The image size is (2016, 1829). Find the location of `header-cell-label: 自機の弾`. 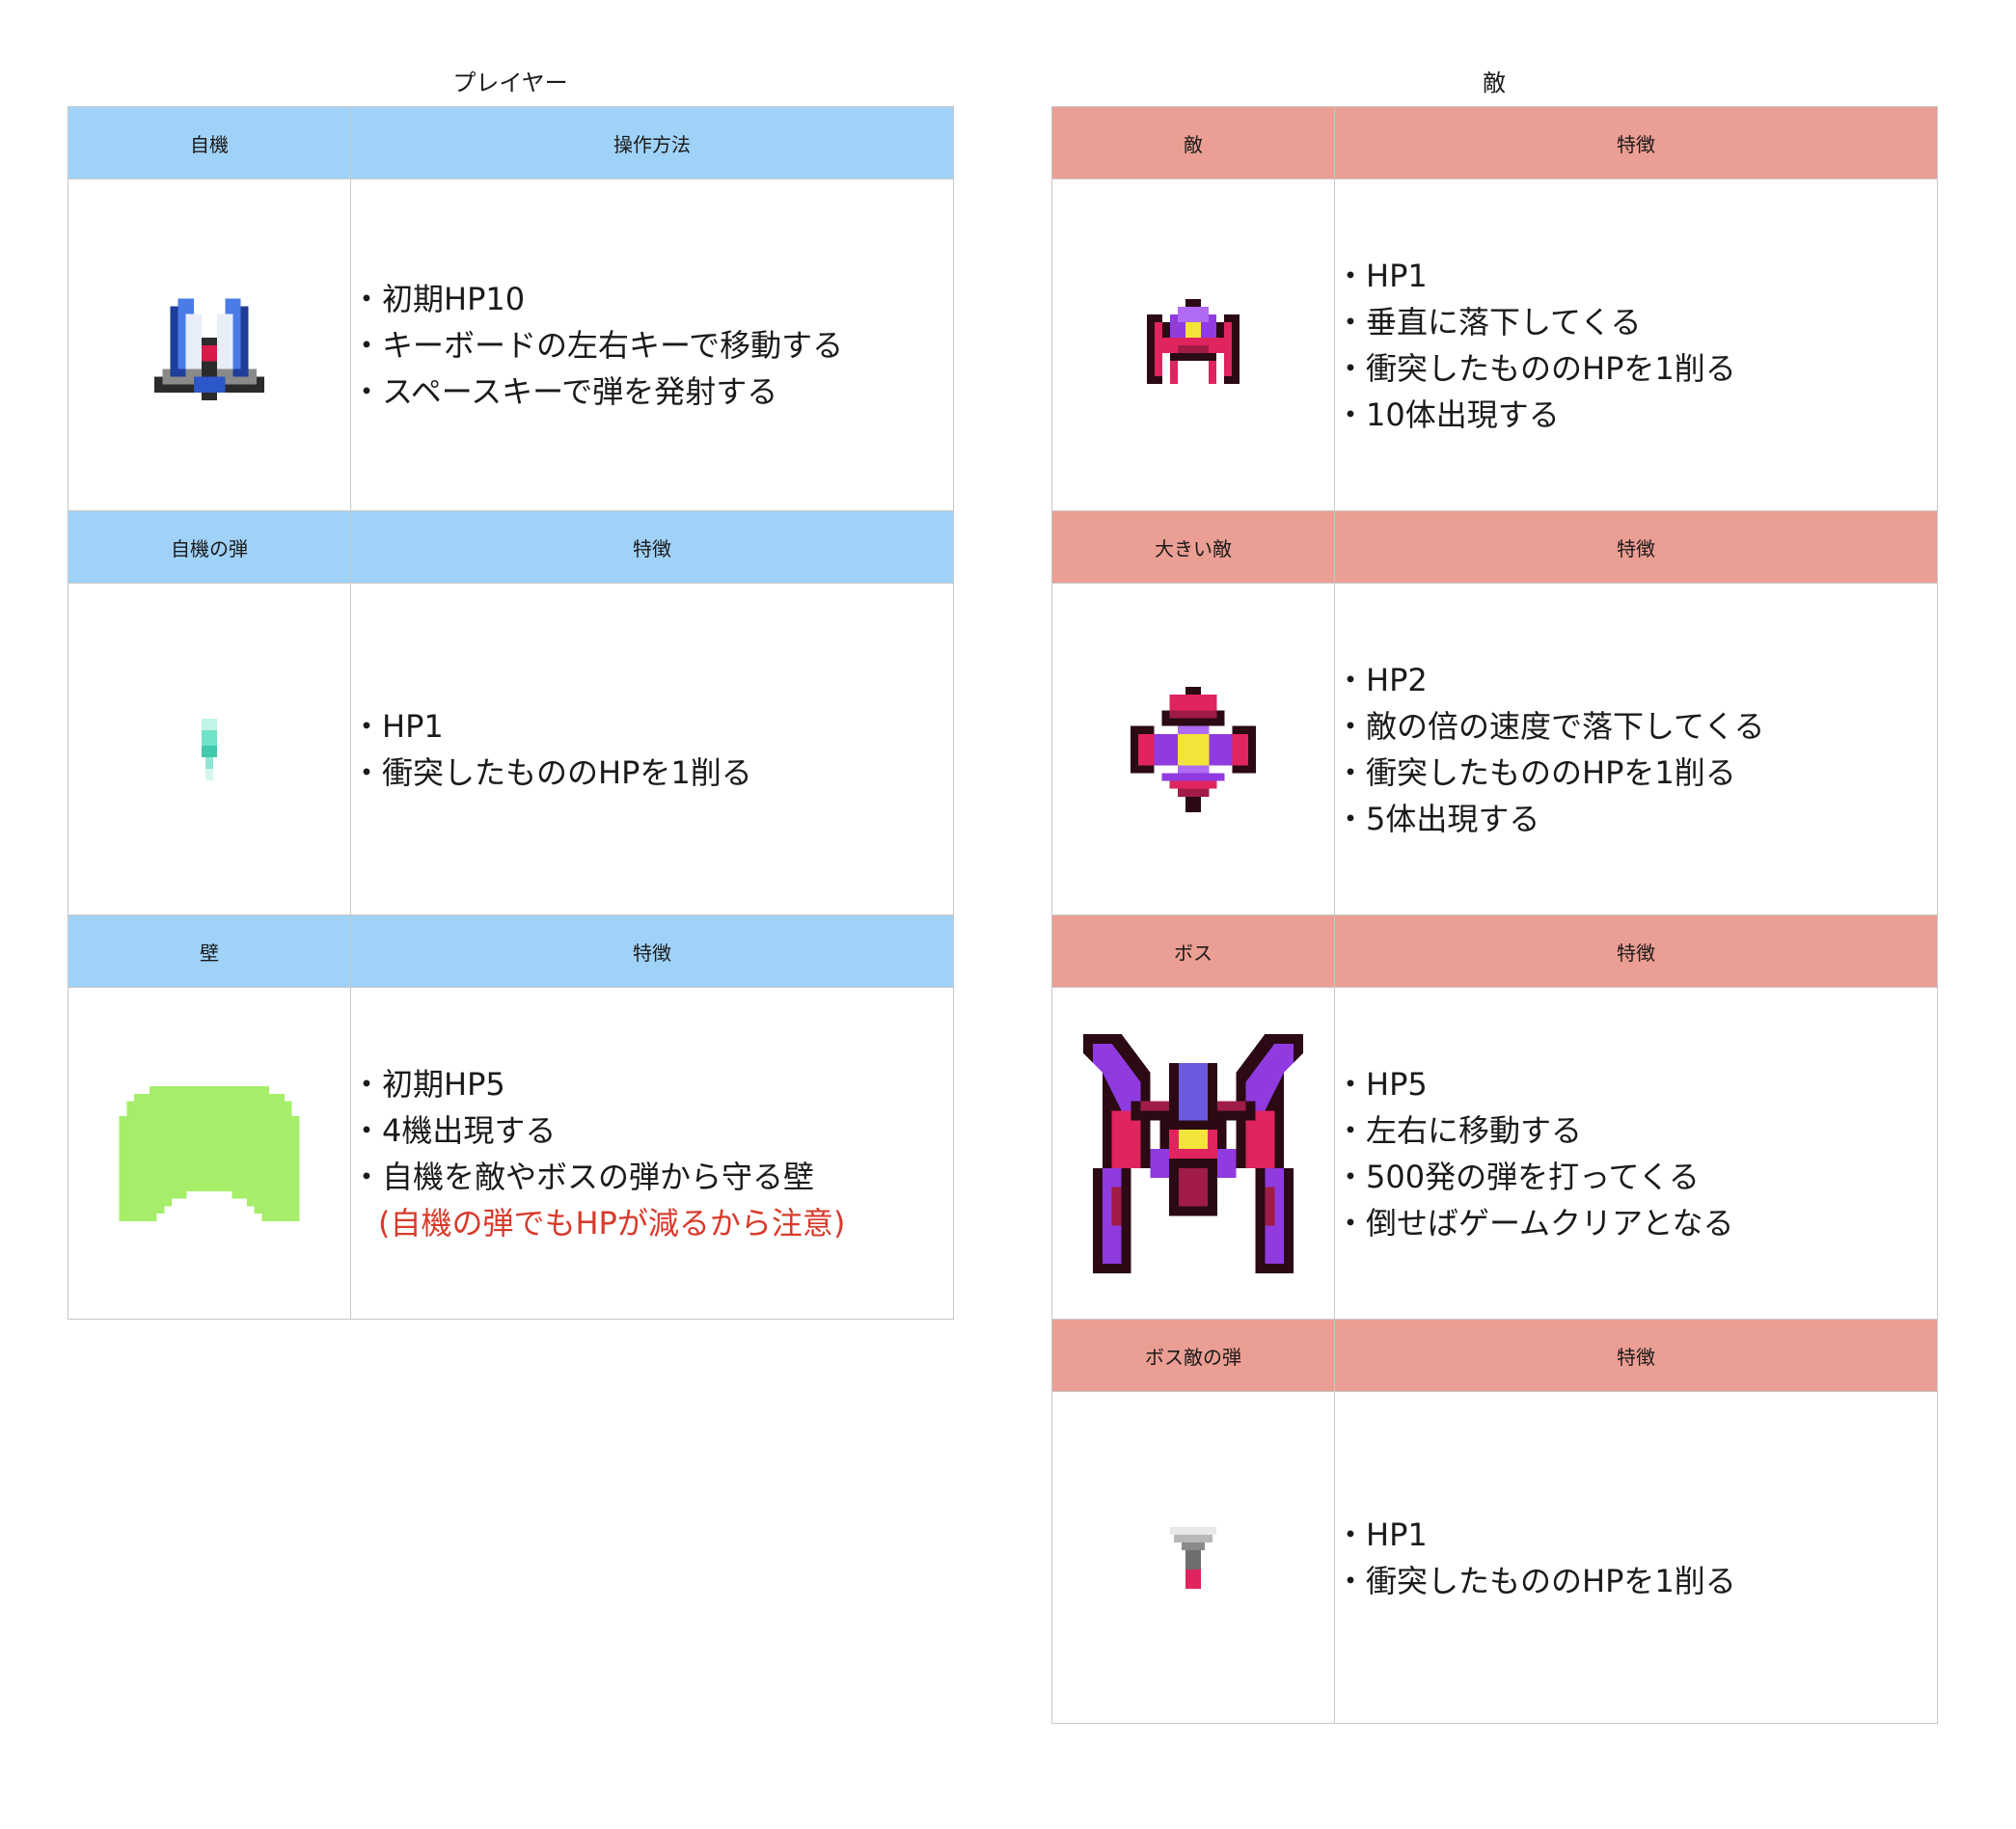

header-cell-label: 自機の弾 is located at coordinates (209, 547).